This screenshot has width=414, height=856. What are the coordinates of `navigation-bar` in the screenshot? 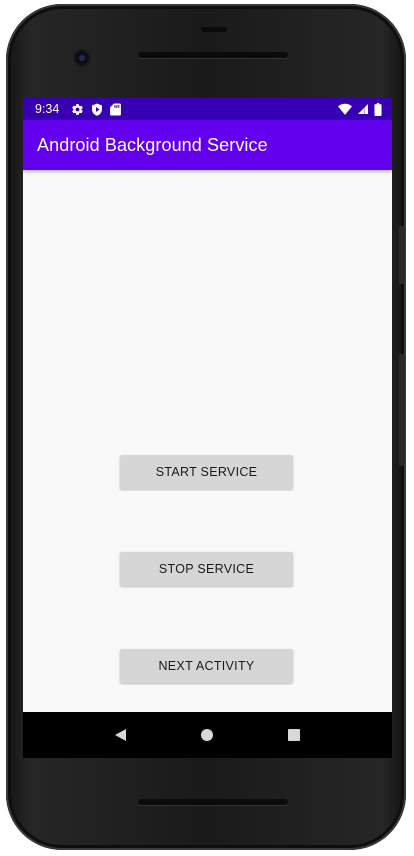 It's located at (207, 735).